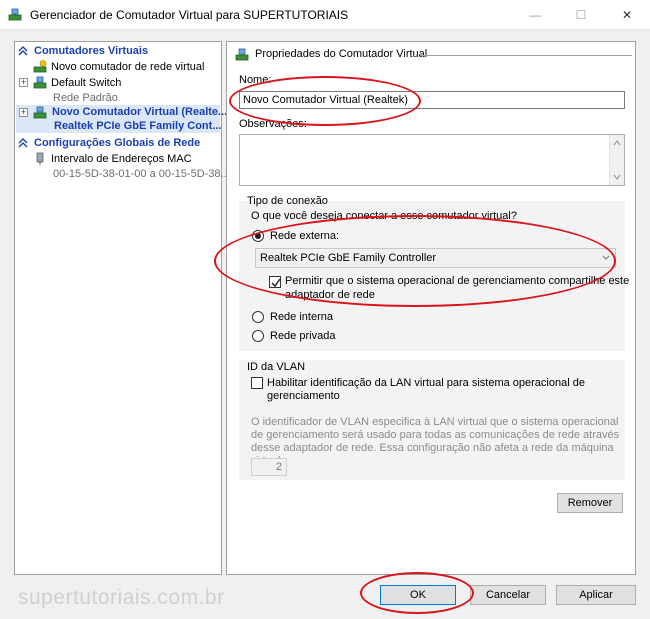 Image resolution: width=650 pixels, height=619 pixels. I want to click on divider, so click(526, 55).